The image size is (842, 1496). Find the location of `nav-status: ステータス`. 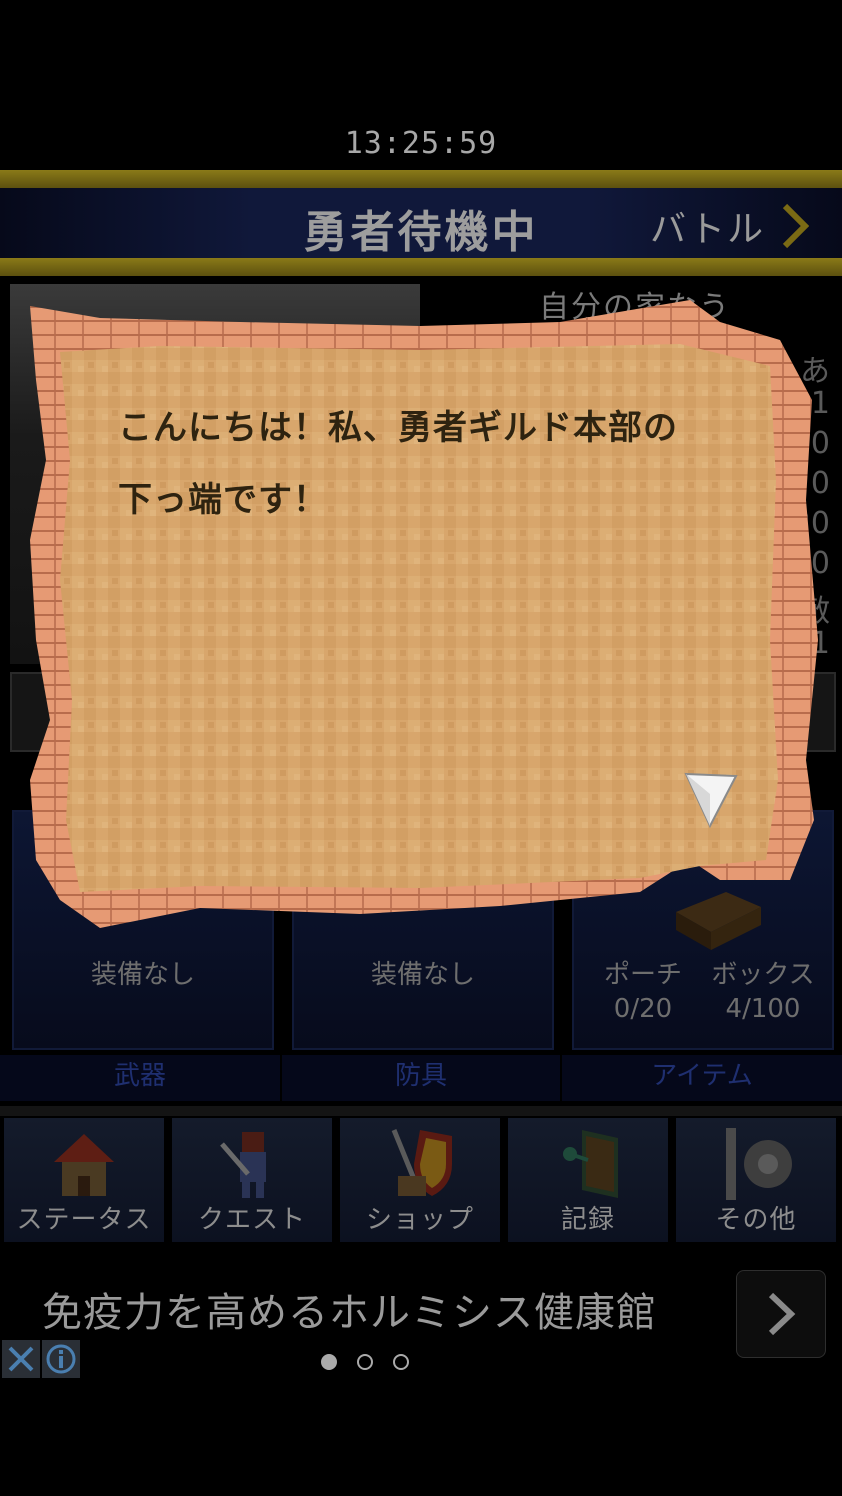

nav-status: ステータス is located at coordinates (84, 1180).